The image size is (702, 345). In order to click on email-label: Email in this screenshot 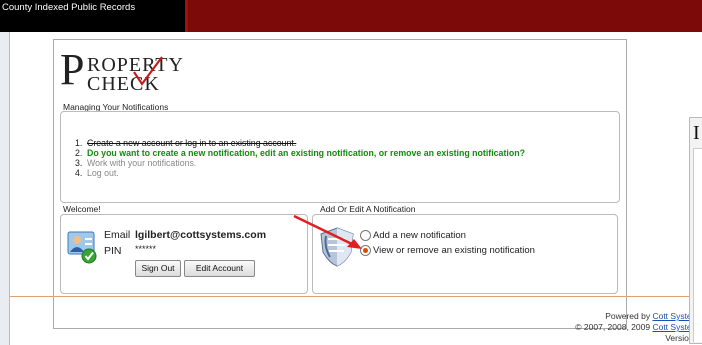, I will do `click(117, 235)`.